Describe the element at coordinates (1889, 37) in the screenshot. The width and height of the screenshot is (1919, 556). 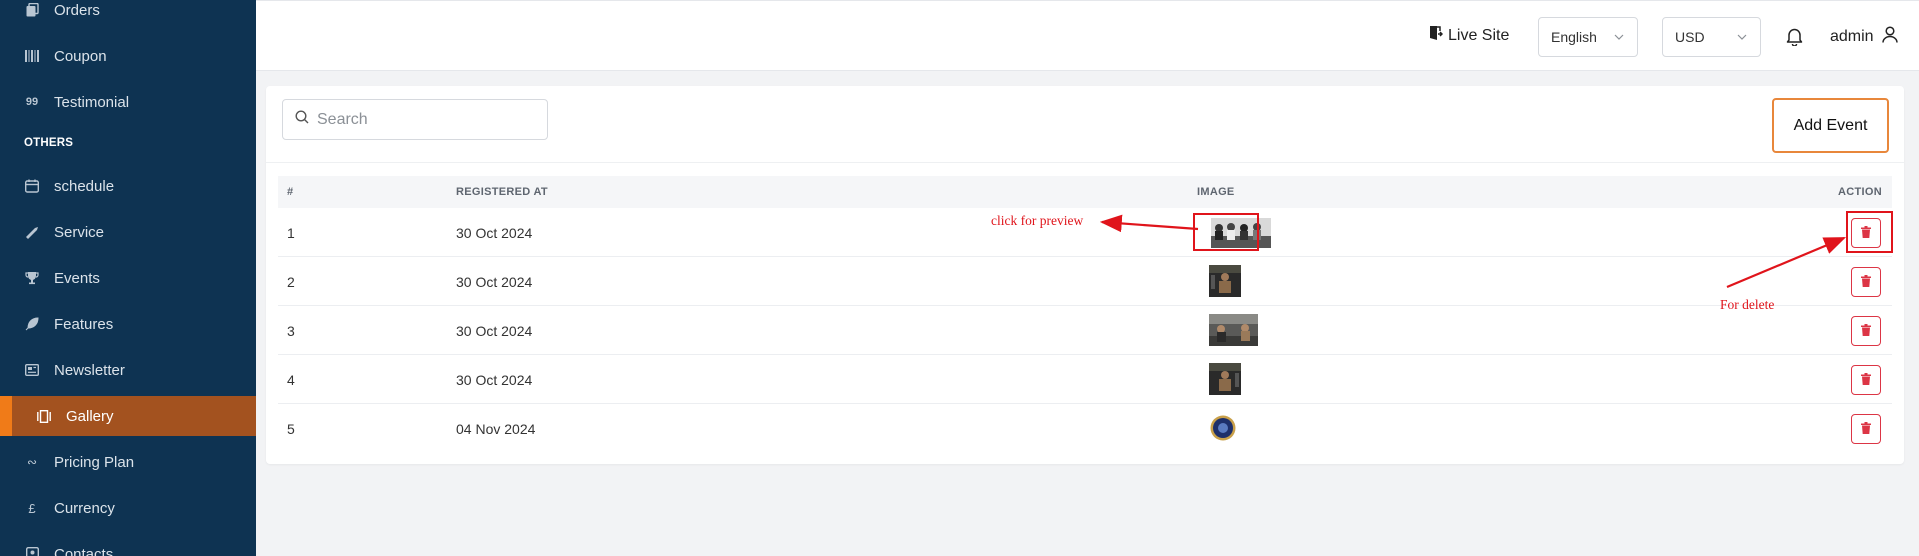
I see `user-icon` at that location.